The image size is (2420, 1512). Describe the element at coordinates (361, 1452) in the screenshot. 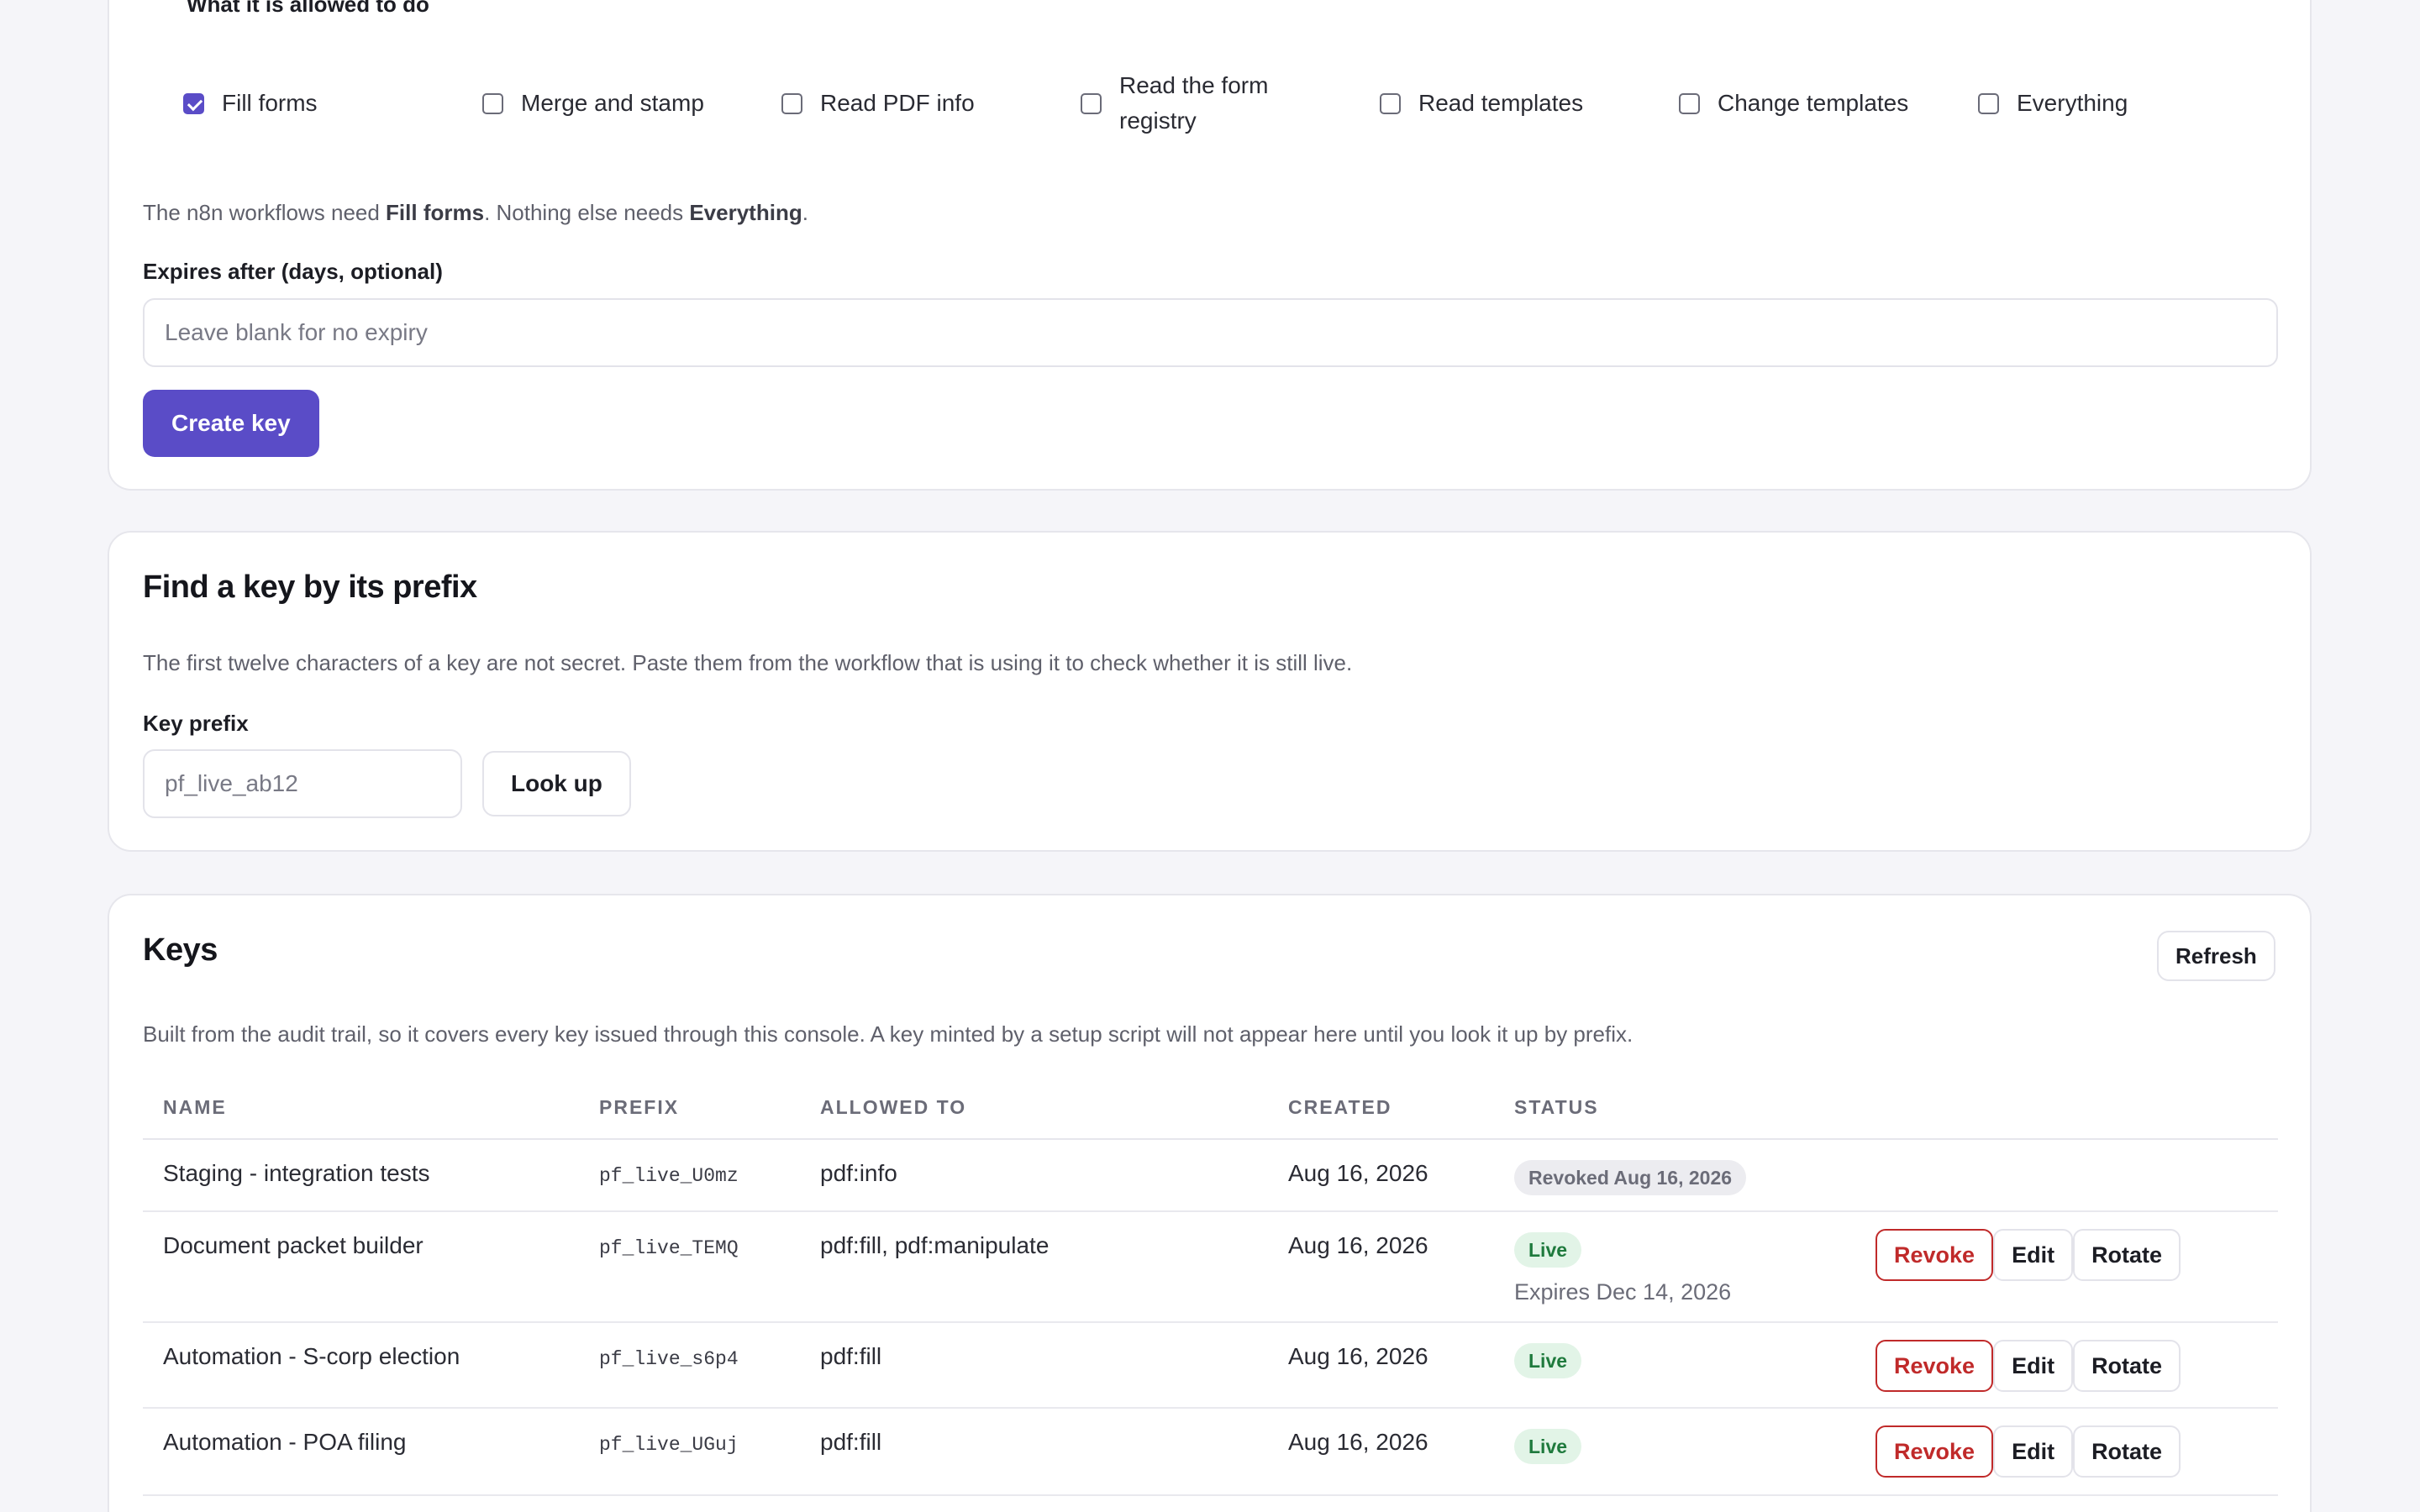

I see `key-name: Automation - POA filing` at that location.